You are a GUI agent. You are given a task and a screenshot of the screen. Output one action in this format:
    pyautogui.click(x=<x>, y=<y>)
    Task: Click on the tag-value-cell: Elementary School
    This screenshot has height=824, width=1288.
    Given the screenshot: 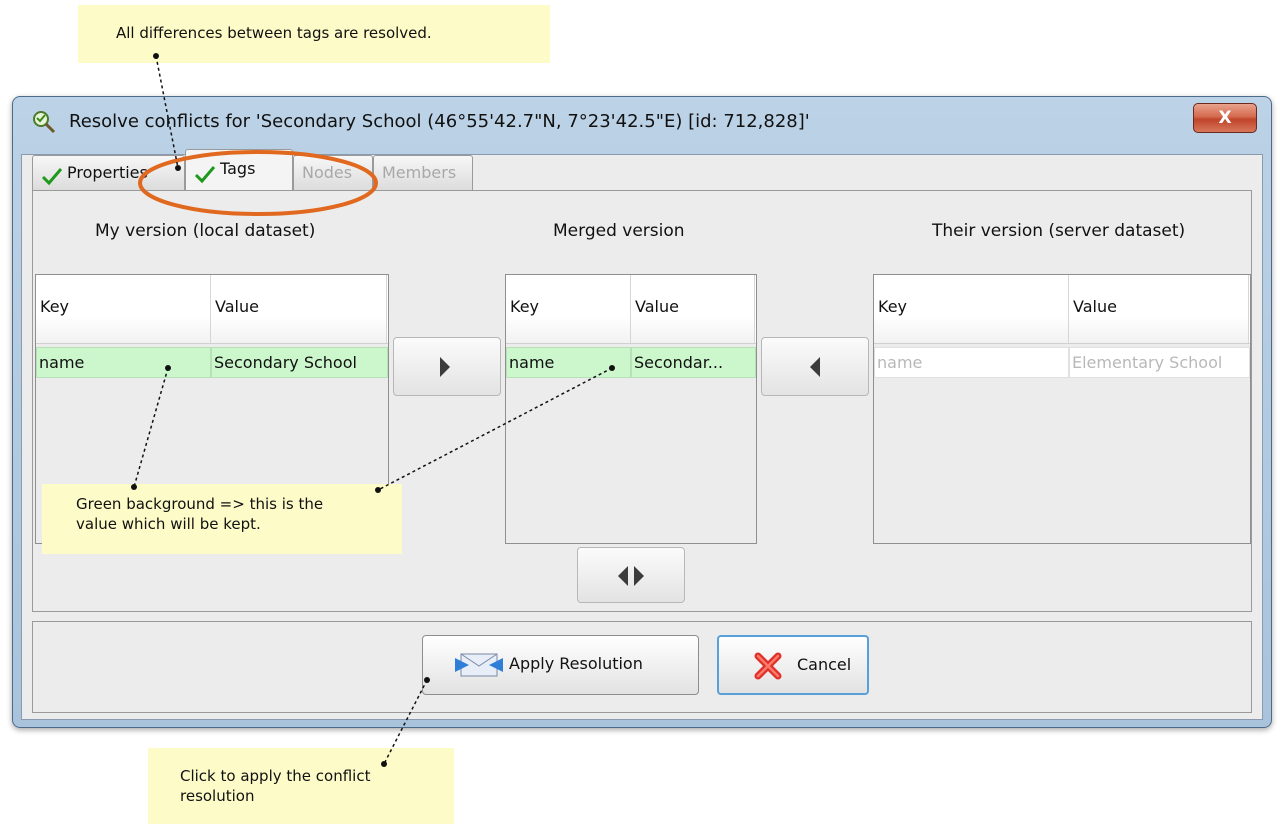 What is the action you would take?
    pyautogui.click(x=1159, y=362)
    